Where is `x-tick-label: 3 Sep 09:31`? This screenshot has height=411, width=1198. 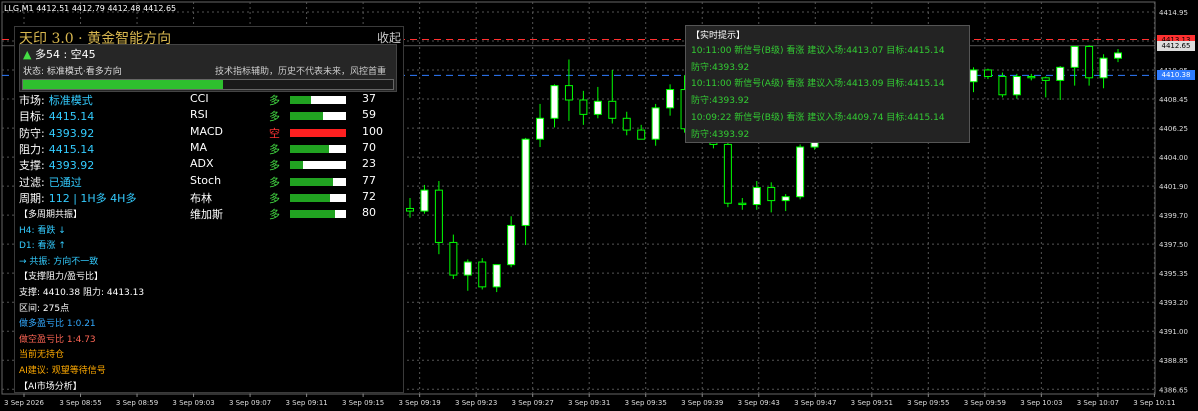 x-tick-label: 3 Sep 09:31 is located at coordinates (589, 403).